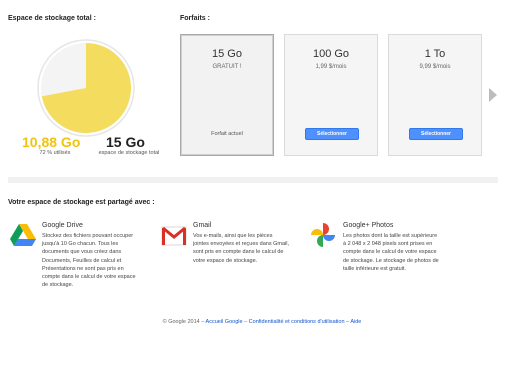  I want to click on google-drive-icon, so click(23, 235).